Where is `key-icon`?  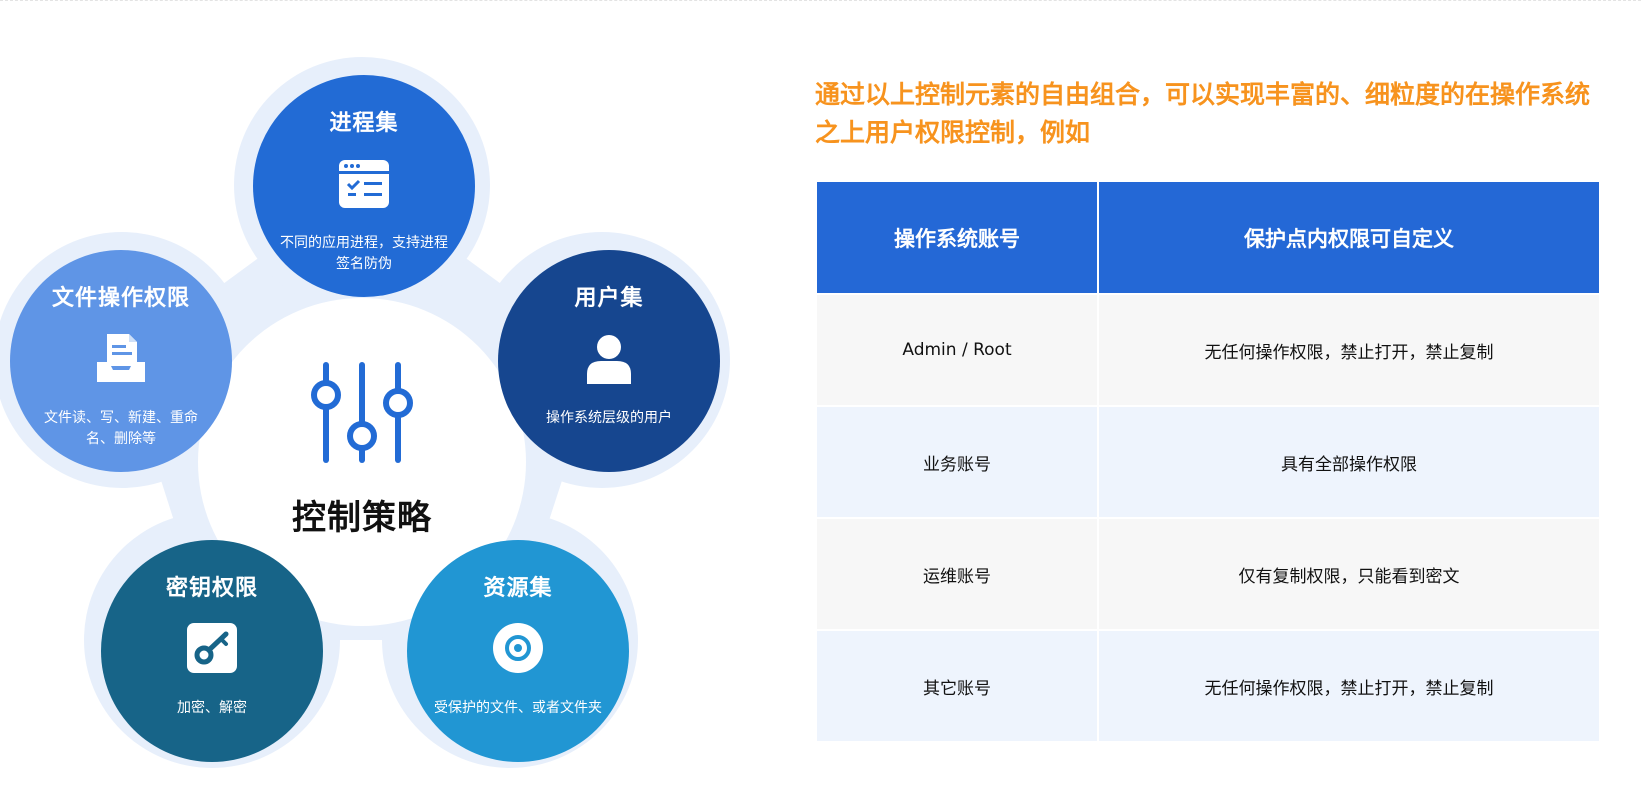
key-icon is located at coordinates (212, 648).